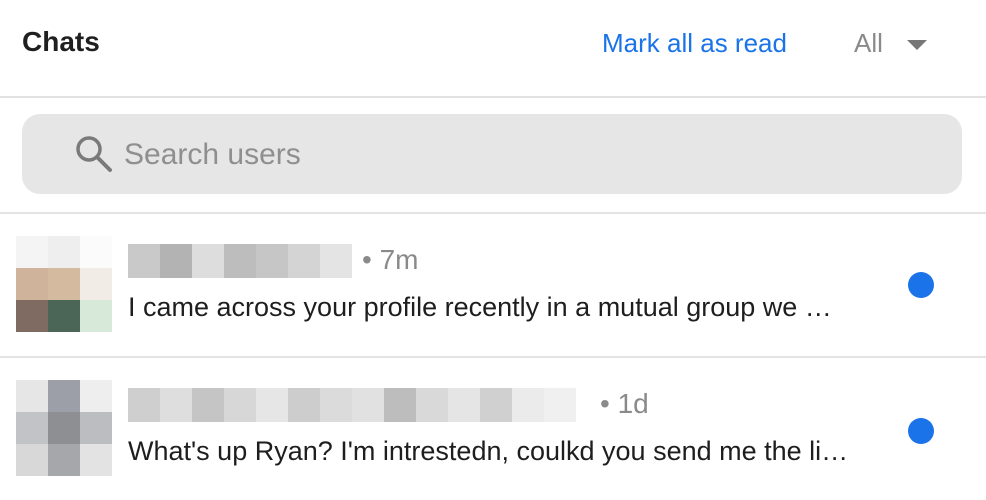 This screenshot has width=986, height=500. Describe the element at coordinates (624, 403) in the screenshot. I see `message-timestamp: • 1d` at that location.